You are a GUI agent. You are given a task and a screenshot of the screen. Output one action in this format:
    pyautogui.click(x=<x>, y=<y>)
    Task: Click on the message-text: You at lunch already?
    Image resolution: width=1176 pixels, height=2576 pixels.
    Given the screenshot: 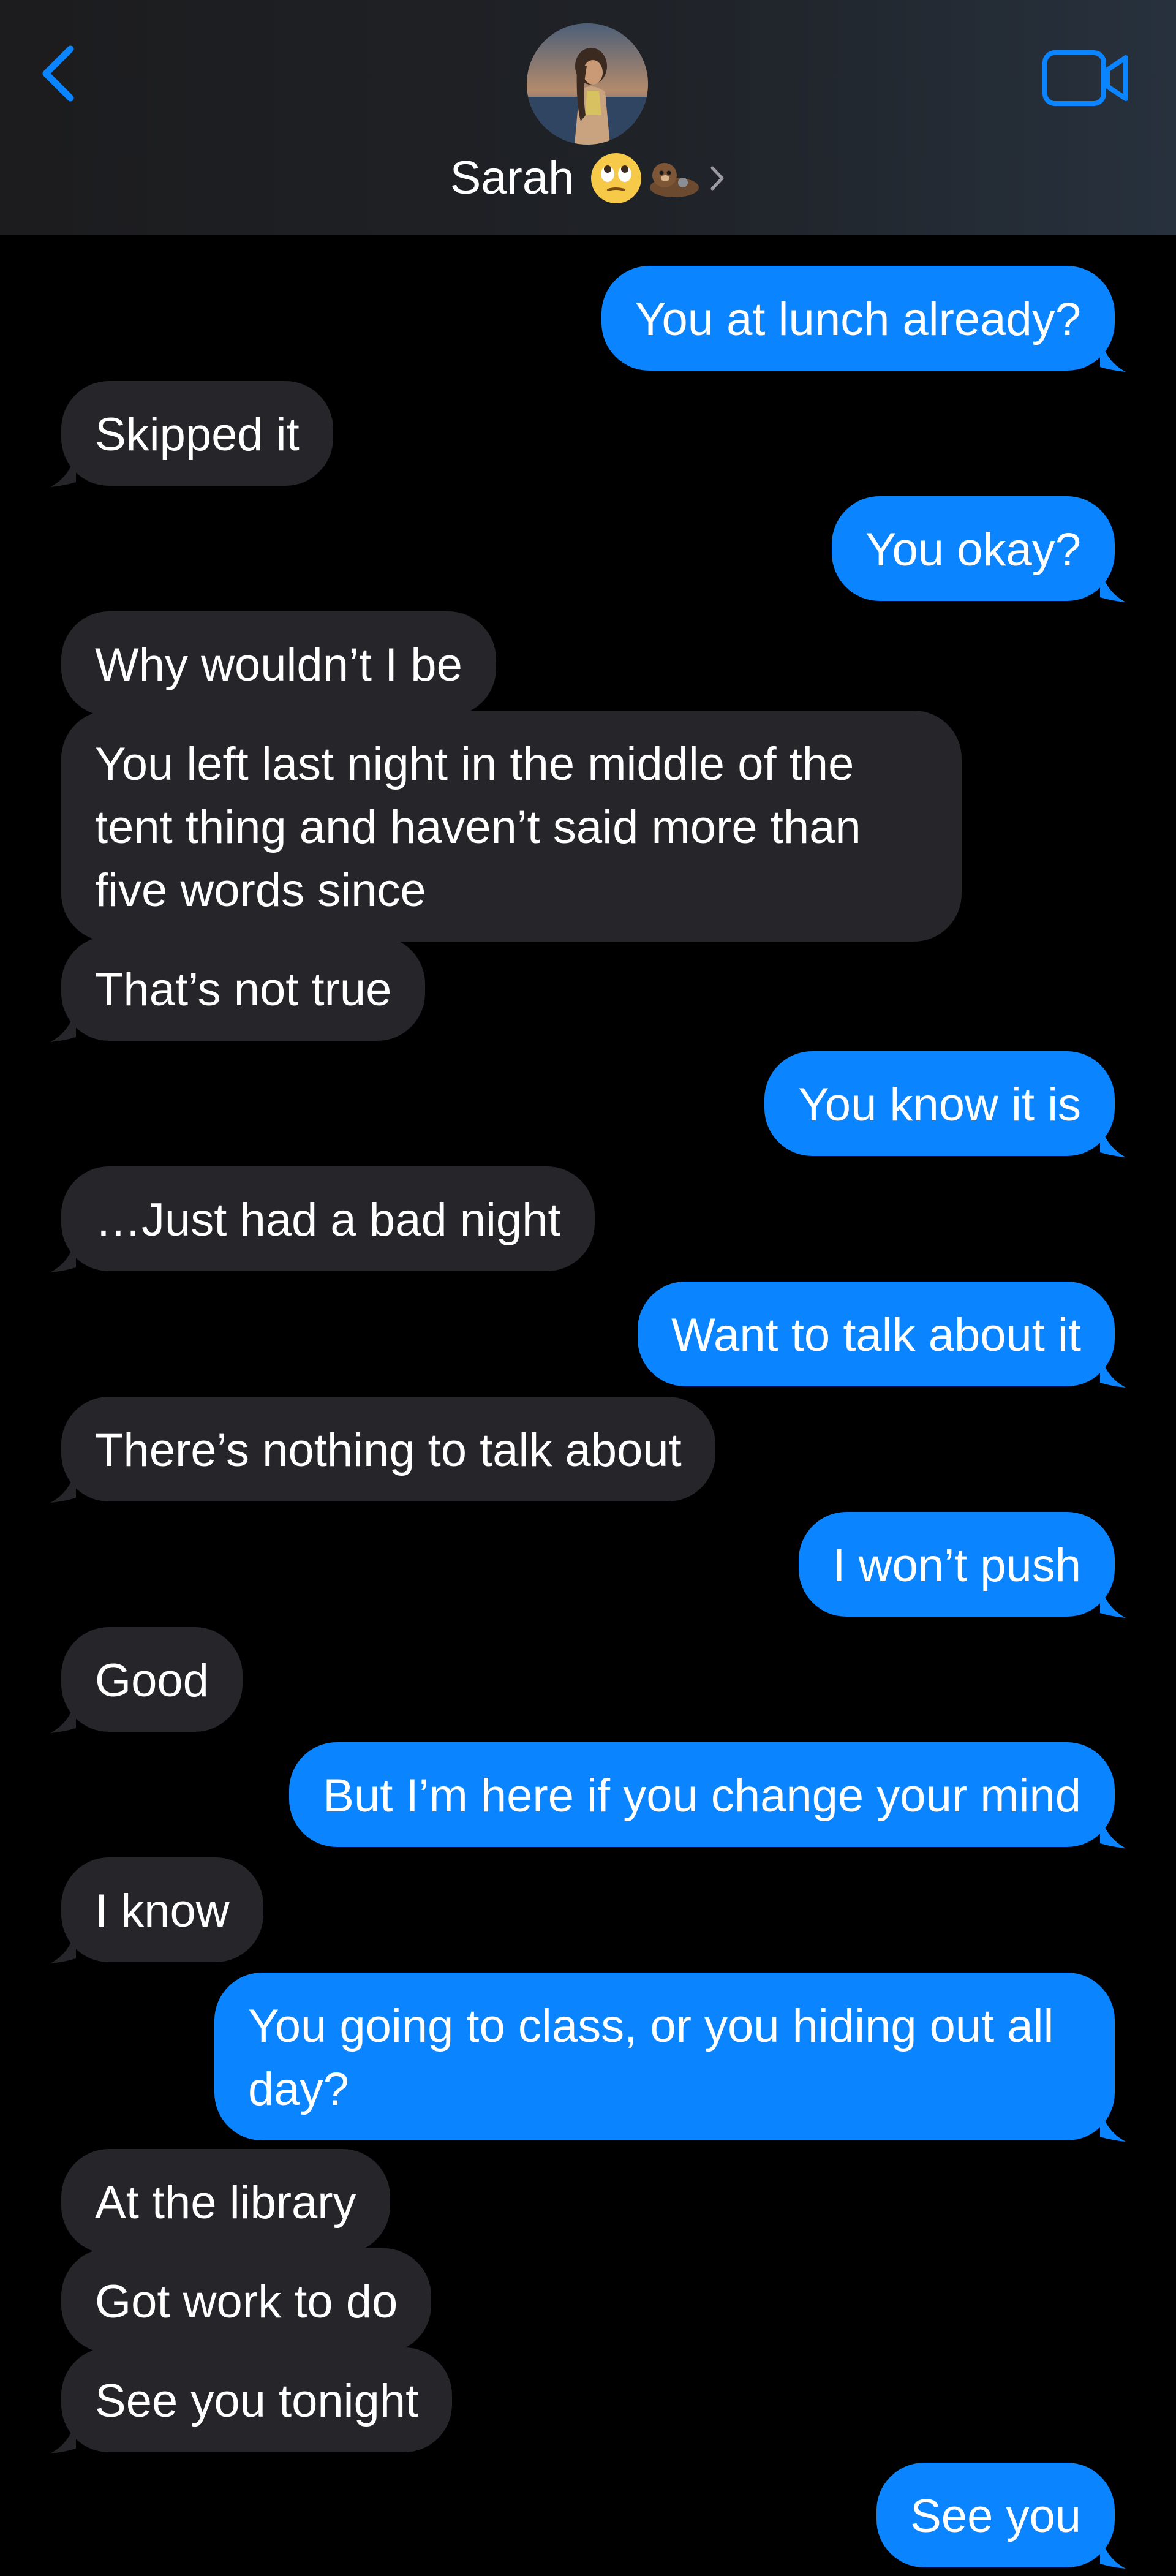 What is the action you would take?
    pyautogui.click(x=858, y=319)
    